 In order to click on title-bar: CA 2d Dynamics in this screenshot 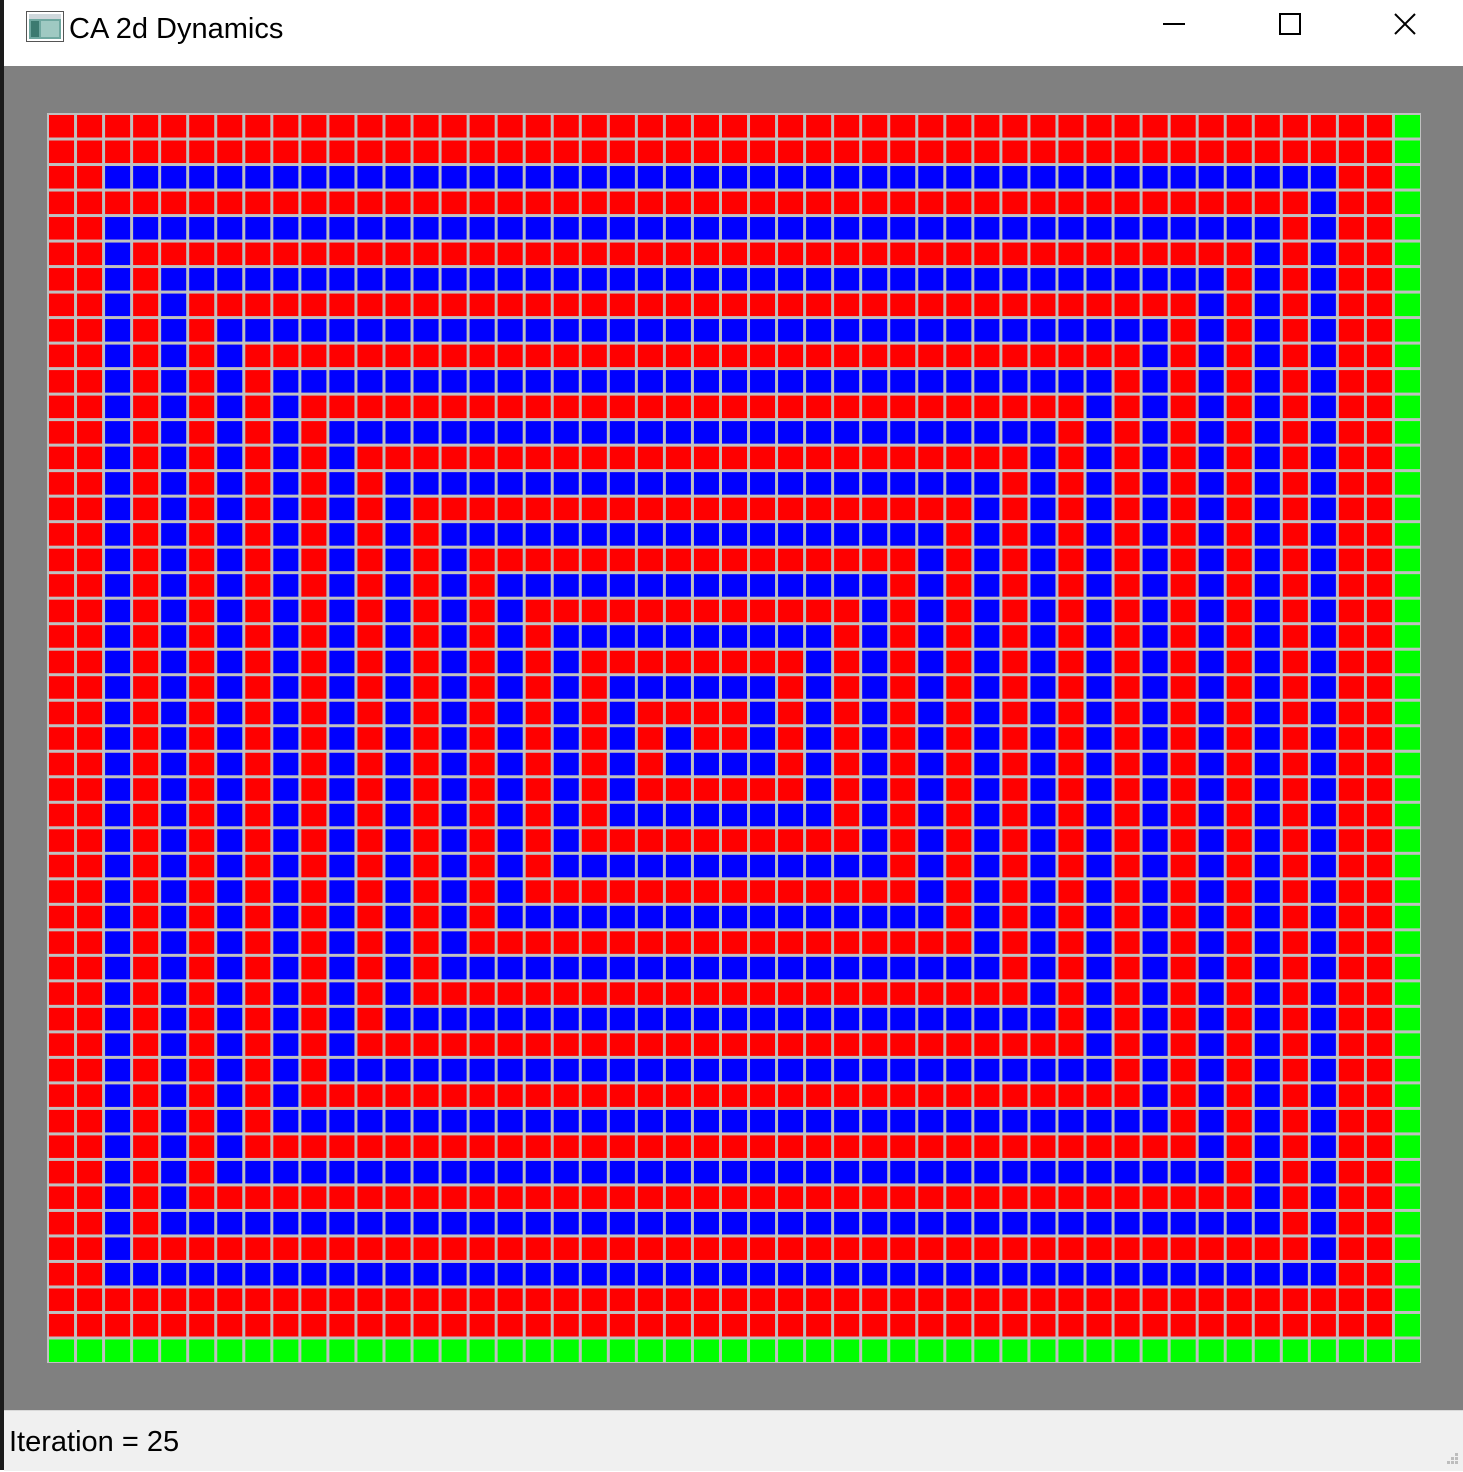, I will do `click(733, 33)`.